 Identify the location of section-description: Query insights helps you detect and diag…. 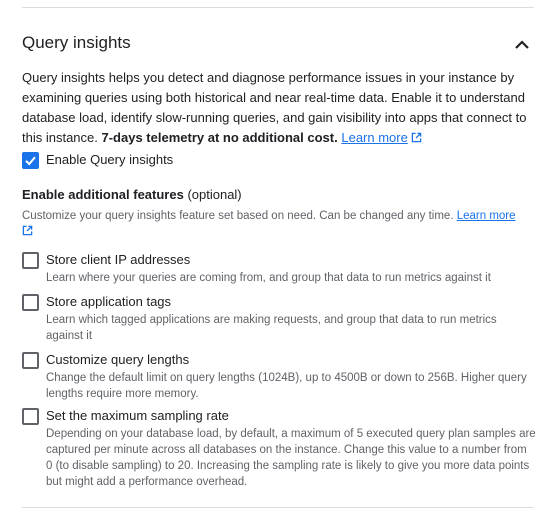
(278, 108).